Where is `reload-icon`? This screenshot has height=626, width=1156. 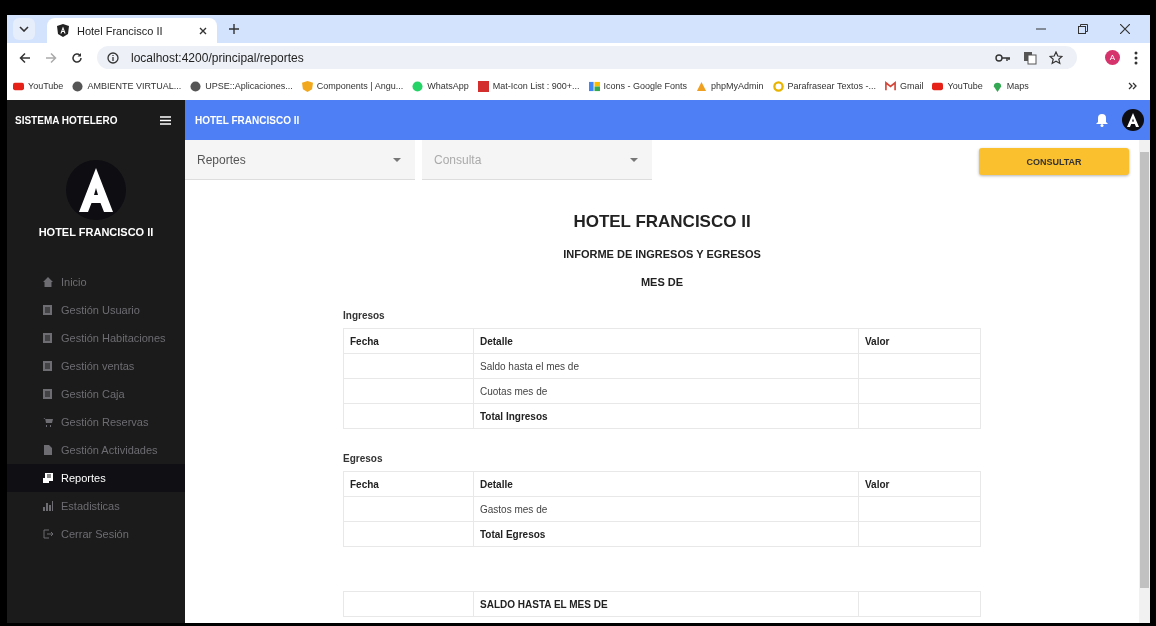
reload-icon is located at coordinates (77, 57).